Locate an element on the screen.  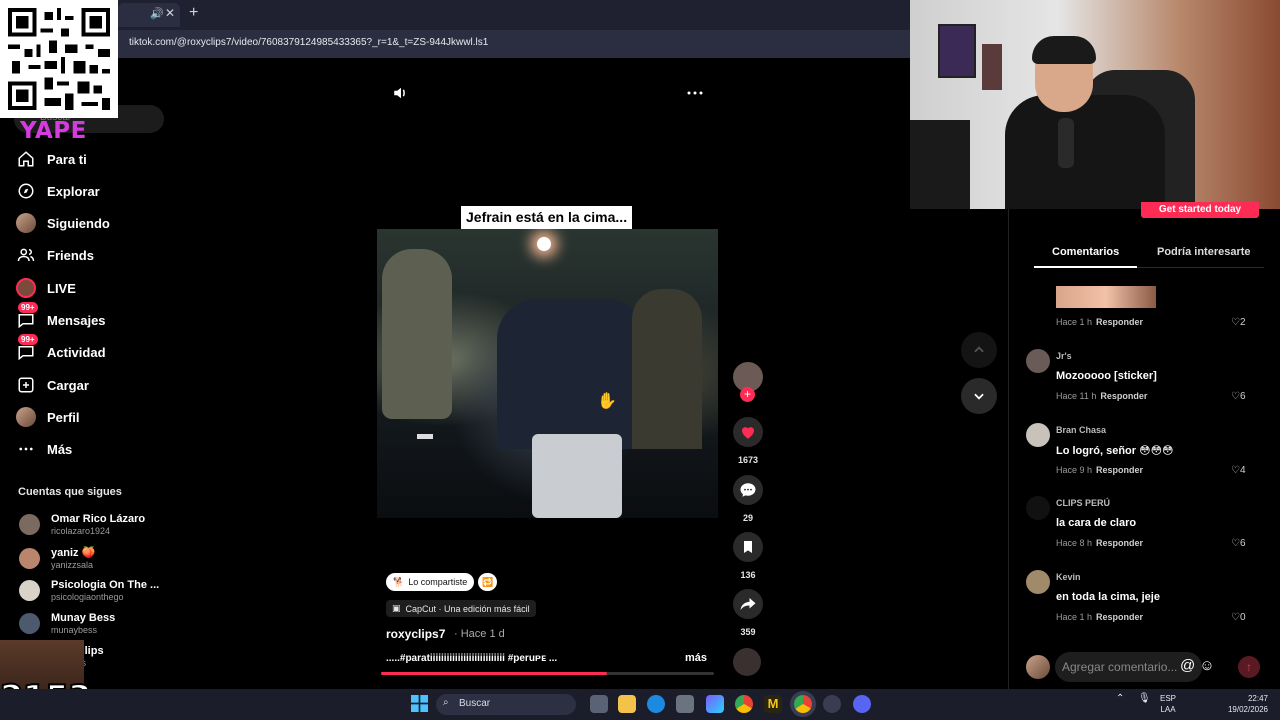
get-started-button: Get started today is located at coordinates (1200, 210).